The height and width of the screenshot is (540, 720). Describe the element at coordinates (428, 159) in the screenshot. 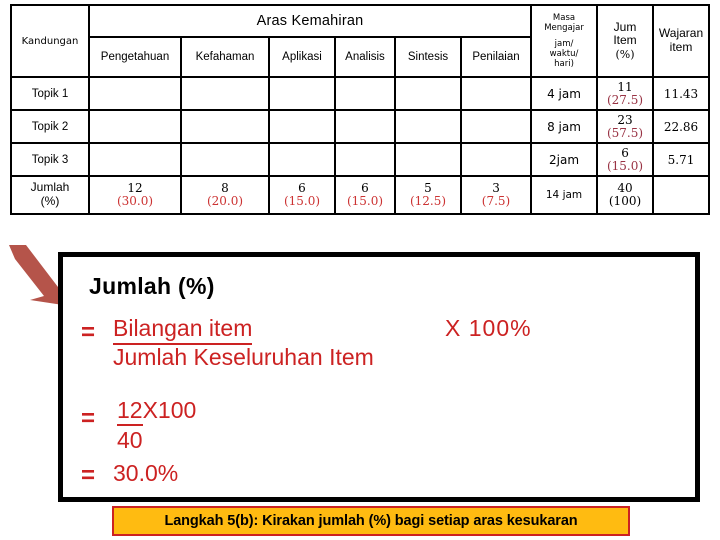

I see `cell-topik3-sintesis` at that location.